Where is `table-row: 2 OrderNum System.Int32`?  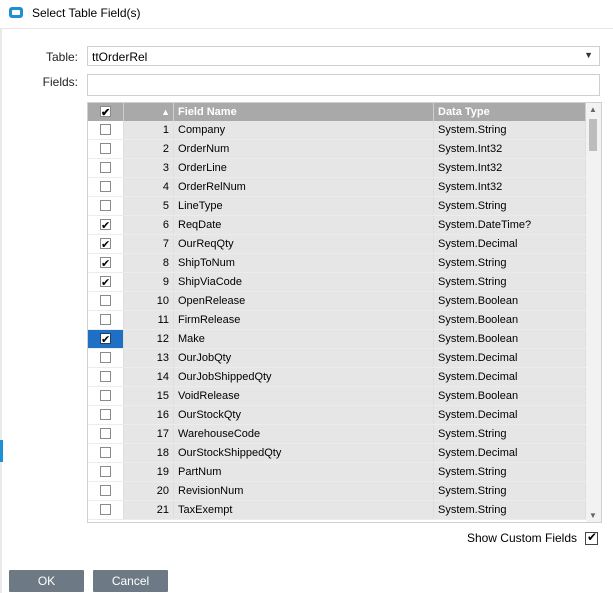 table-row: 2 OrderNum System.Int32 is located at coordinates (337, 149).